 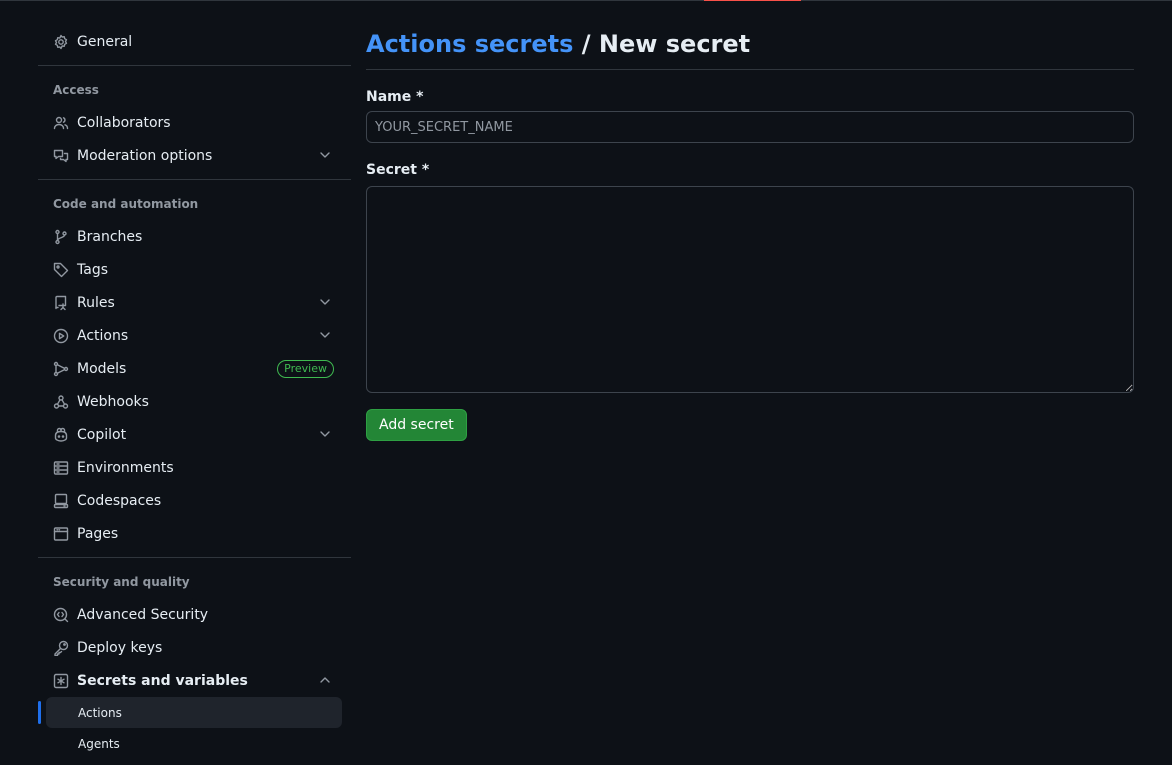 I want to click on top-border, so click(x=586, y=0).